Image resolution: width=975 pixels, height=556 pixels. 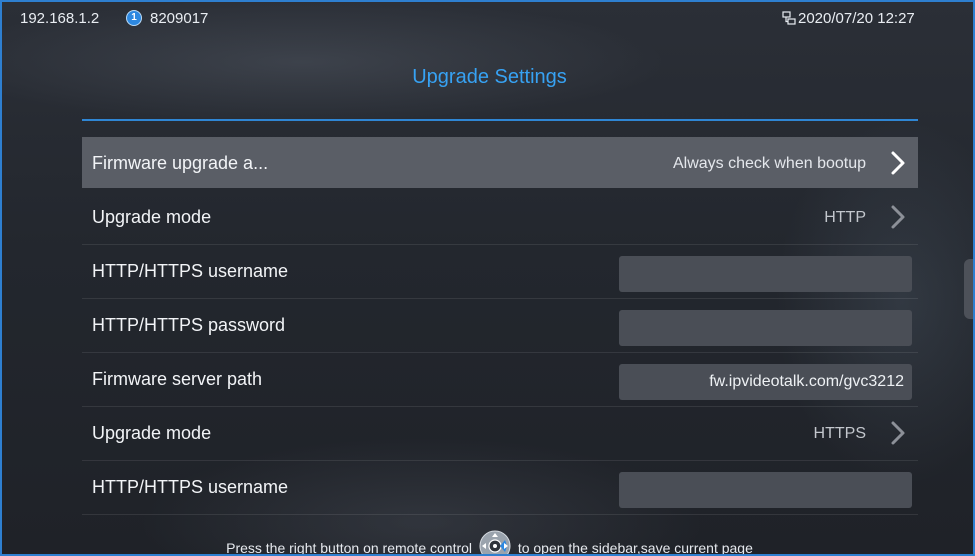 I want to click on upgrade-mode-row: Upgrade mode HTTP, so click(x=500, y=218).